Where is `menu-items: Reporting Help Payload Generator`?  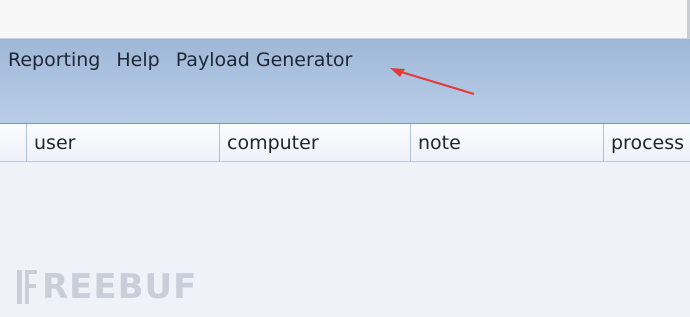
menu-items: Reporting Help Payload Generator is located at coordinates (188, 60).